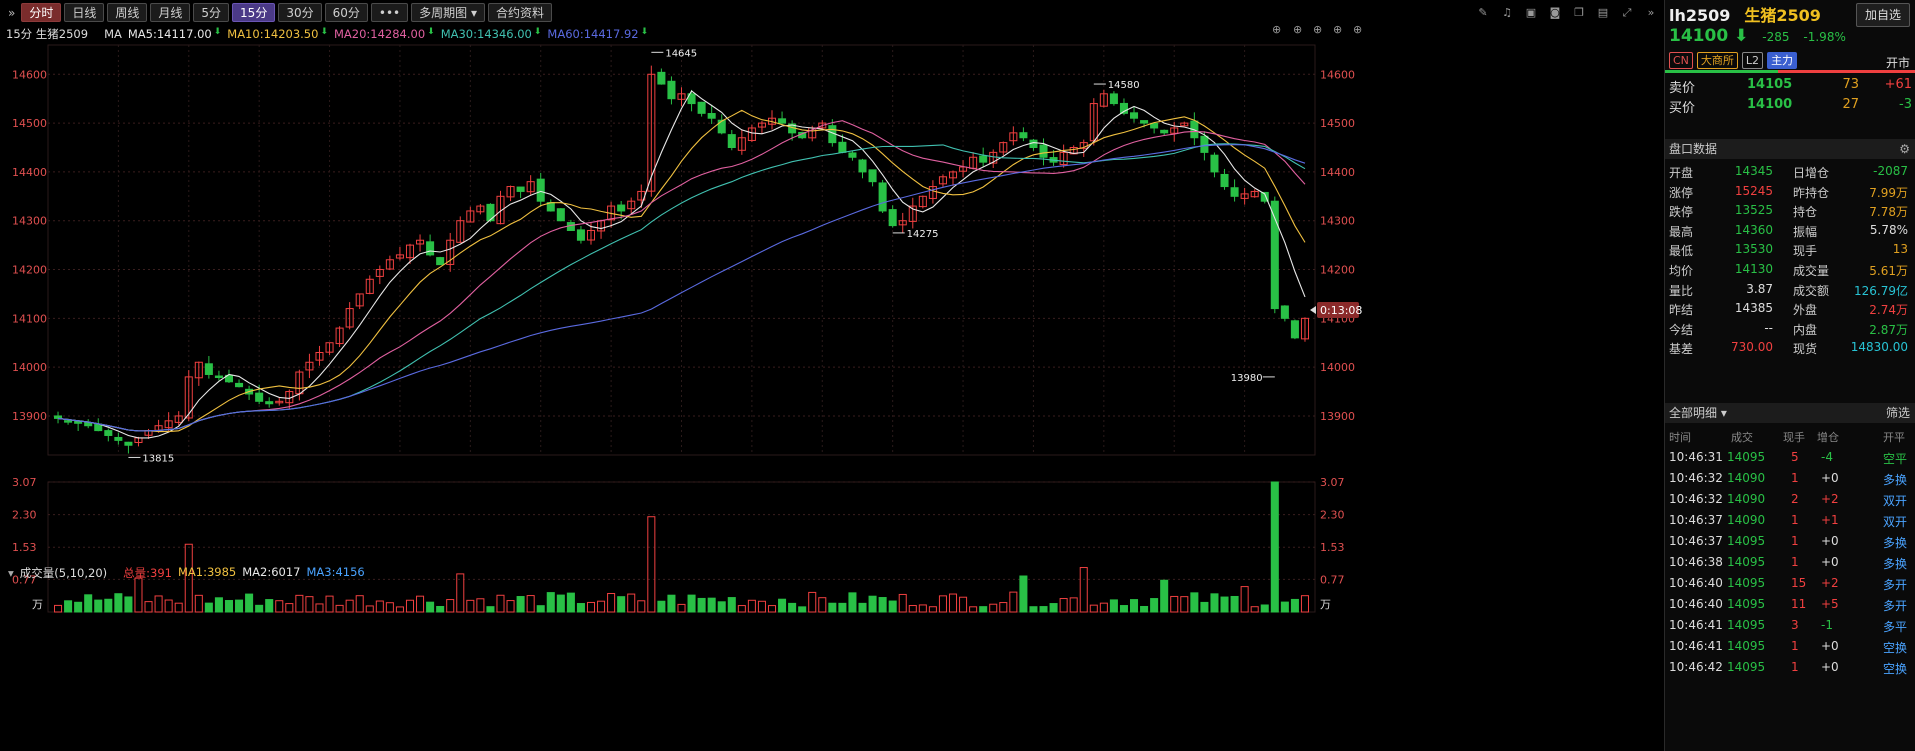 The image size is (1915, 751). Describe the element at coordinates (1879, 347) in the screenshot. I see `board-value: 14830.00` at that location.